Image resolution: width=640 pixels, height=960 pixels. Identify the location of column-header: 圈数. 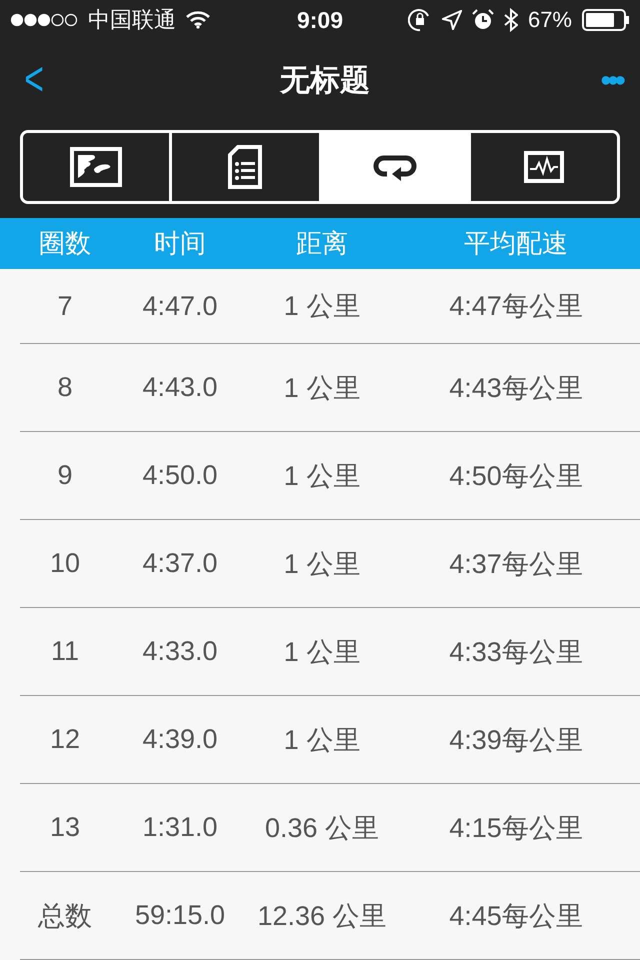
(65, 243).